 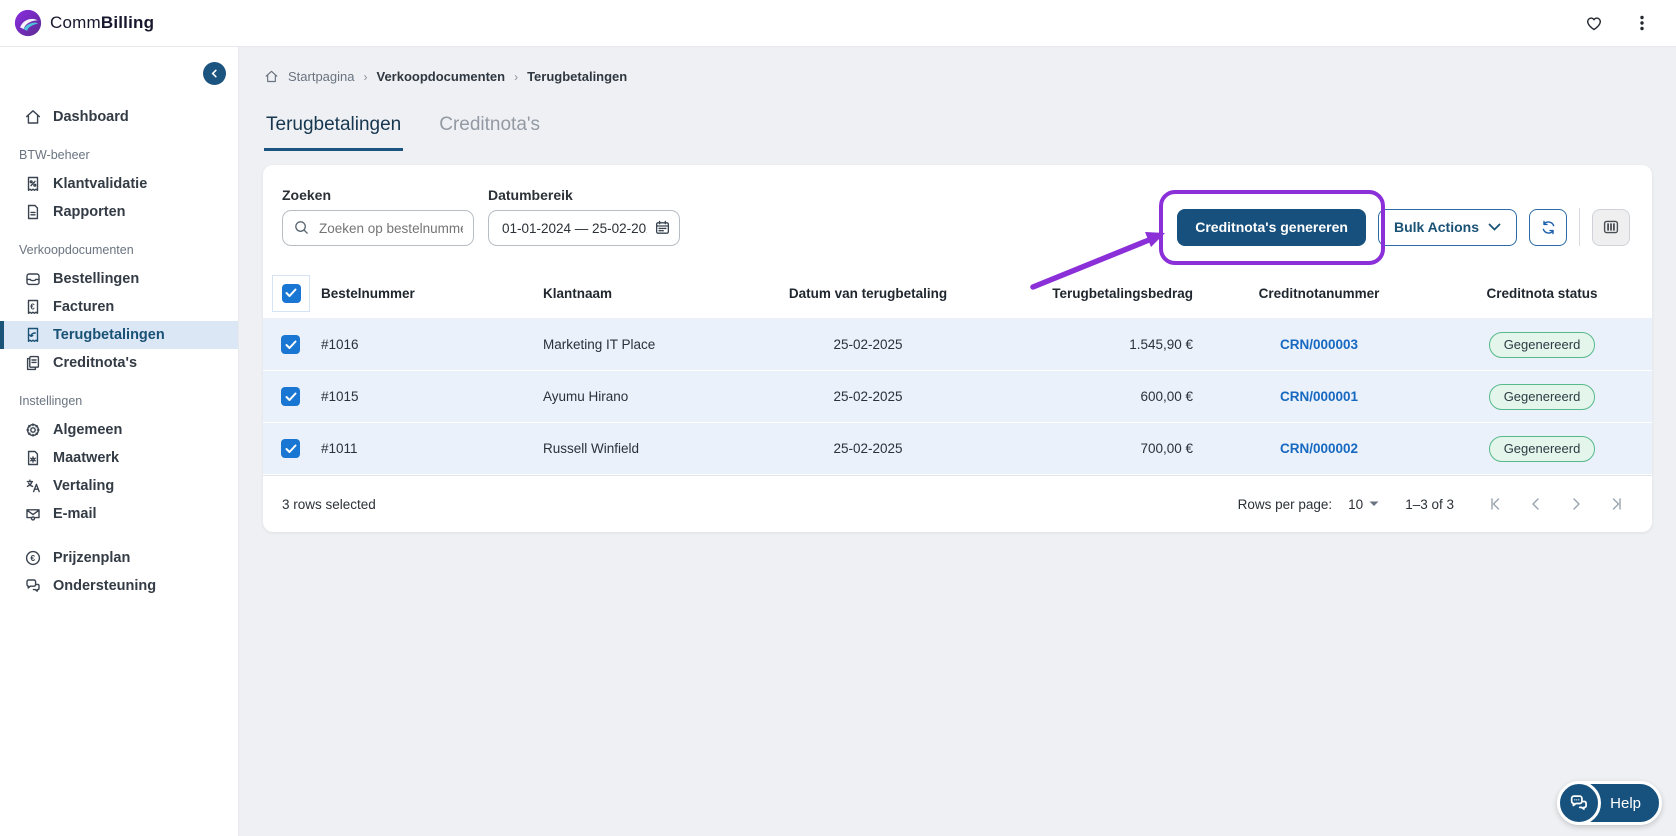 What do you see at coordinates (119, 586) in the screenshot?
I see `sidebar-item-ondersteuning: Ondersteuning` at bounding box center [119, 586].